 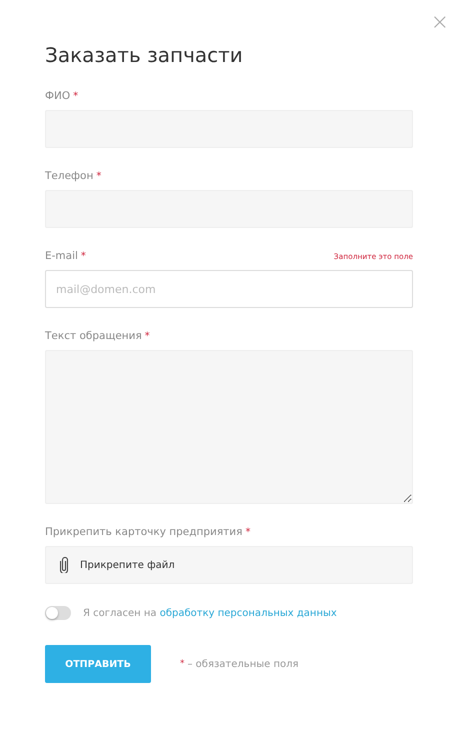 I want to click on file-field: Прикрепите файл, so click(x=229, y=565).